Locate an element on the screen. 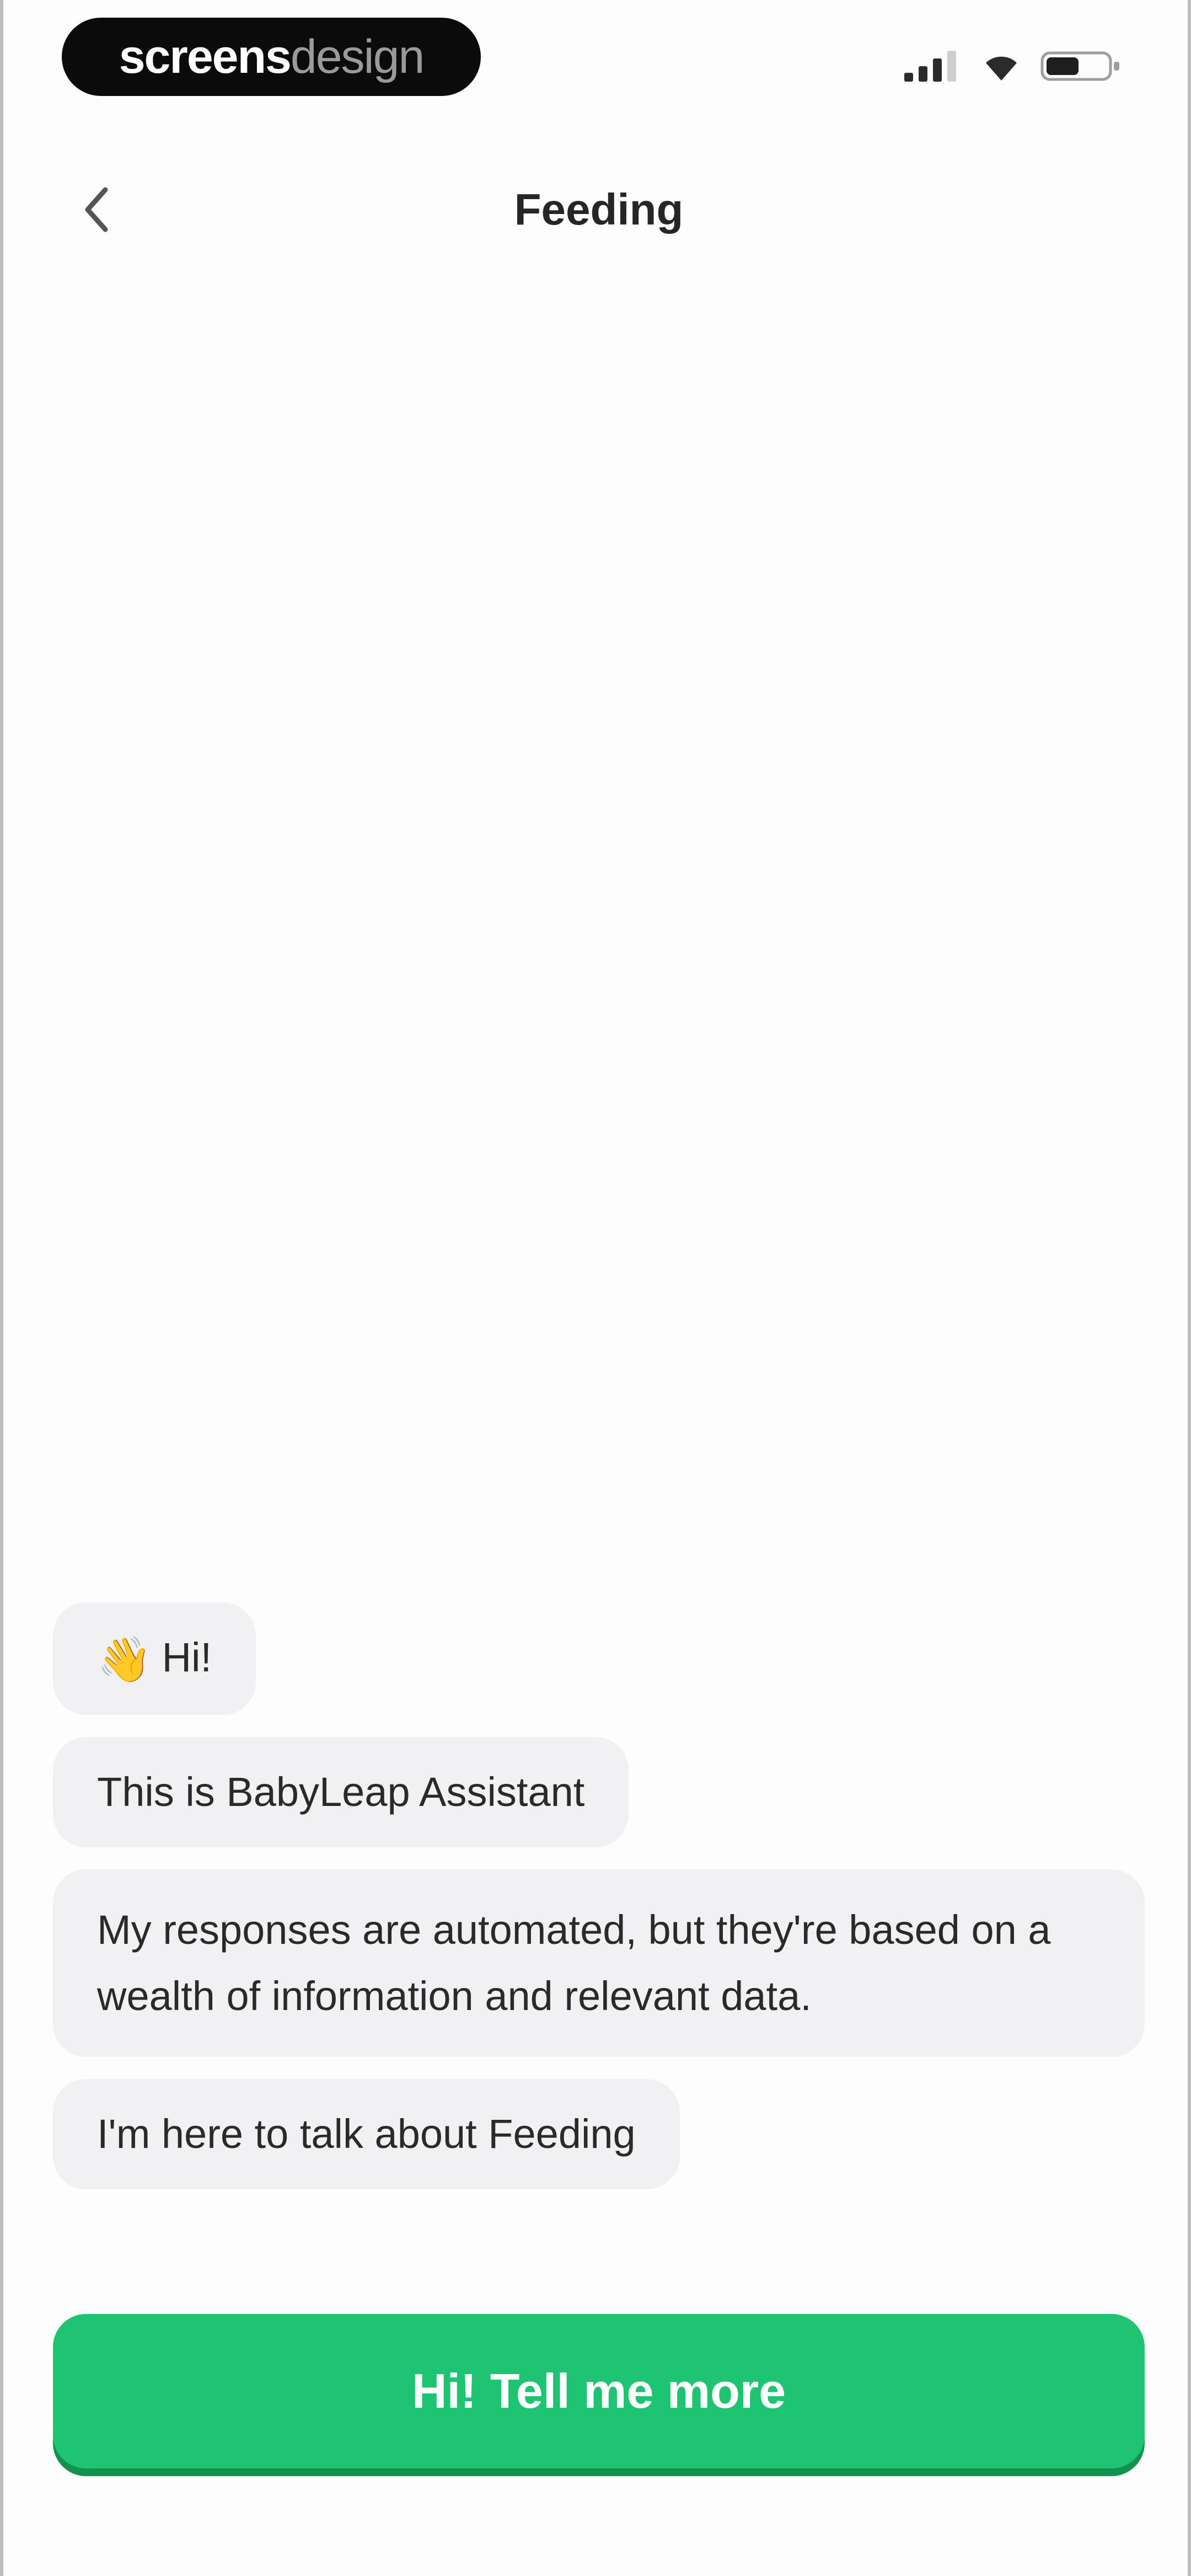  nav-header: Feeding is located at coordinates (597, 209).